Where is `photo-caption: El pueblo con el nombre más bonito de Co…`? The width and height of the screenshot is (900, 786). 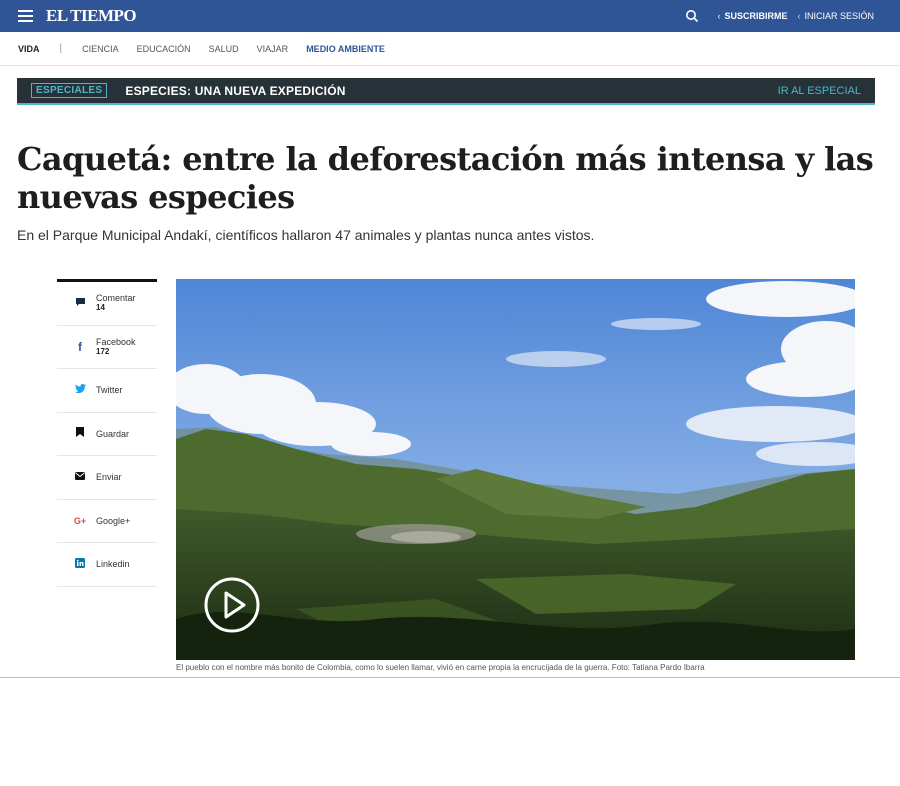
photo-caption: El pueblo con el nombre más bonito de Co… is located at coordinates (440, 667).